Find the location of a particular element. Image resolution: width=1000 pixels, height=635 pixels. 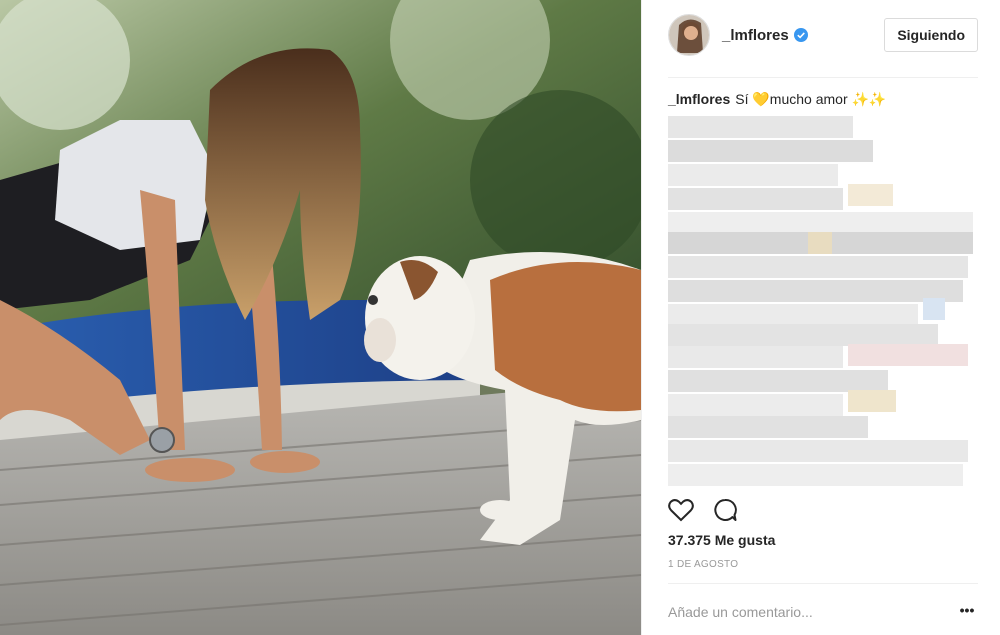

likes-count: 37.375 Me gusta is located at coordinates (721, 540).